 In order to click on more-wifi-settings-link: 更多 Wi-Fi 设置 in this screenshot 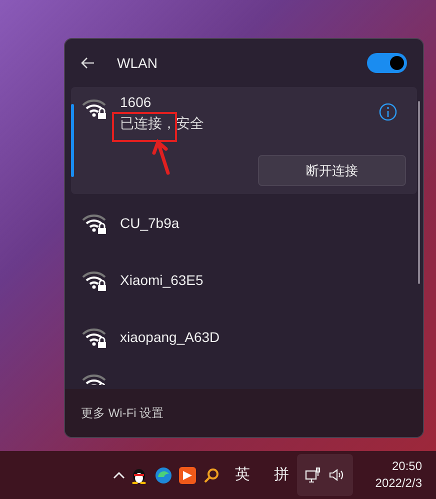, I will do `click(122, 413)`.